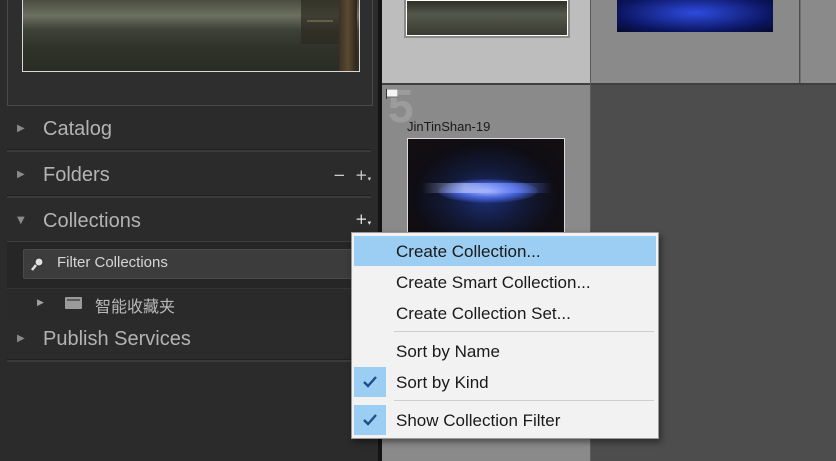 This screenshot has width=836, height=461. What do you see at coordinates (339, 175) in the screenshot?
I see `remove-folder-icon: −` at bounding box center [339, 175].